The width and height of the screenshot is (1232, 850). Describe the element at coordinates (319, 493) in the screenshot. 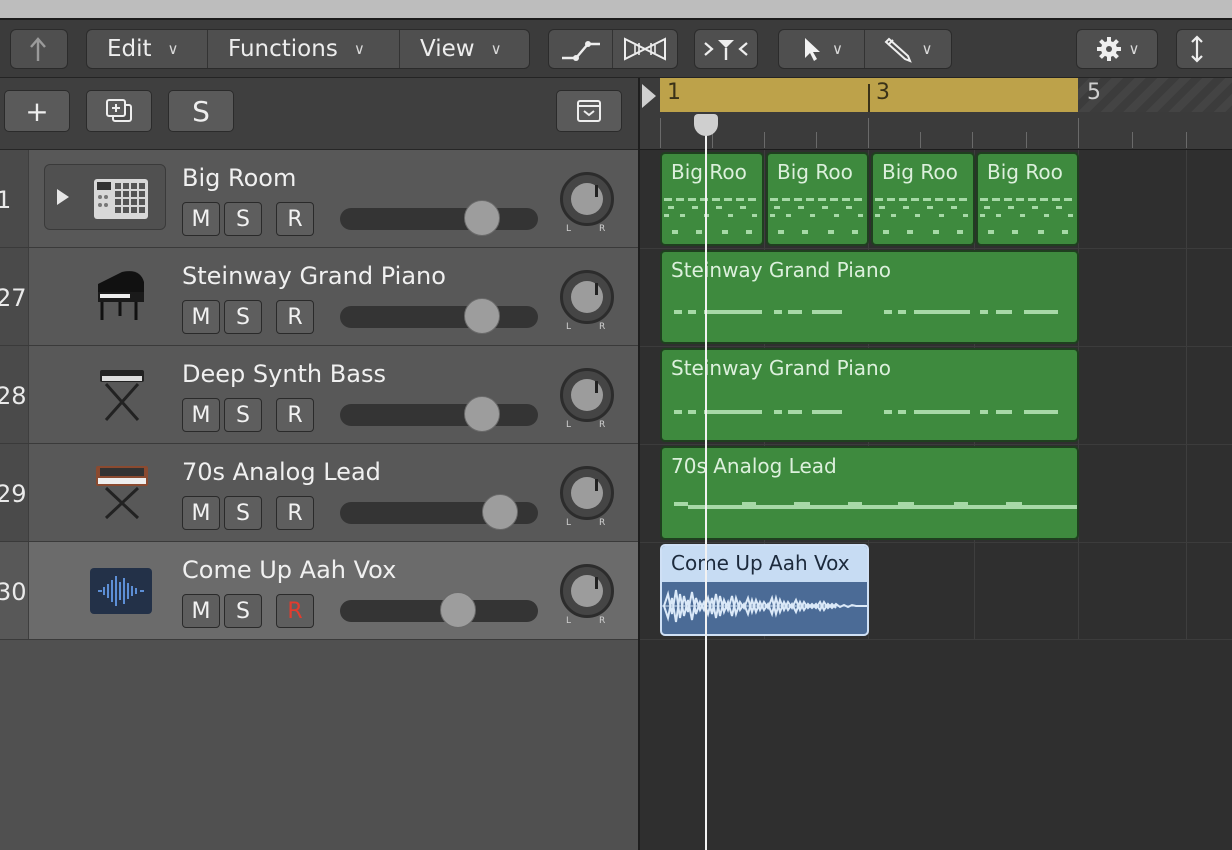

I see `track-row: 29 70s Analog Lead M S R L R` at that location.